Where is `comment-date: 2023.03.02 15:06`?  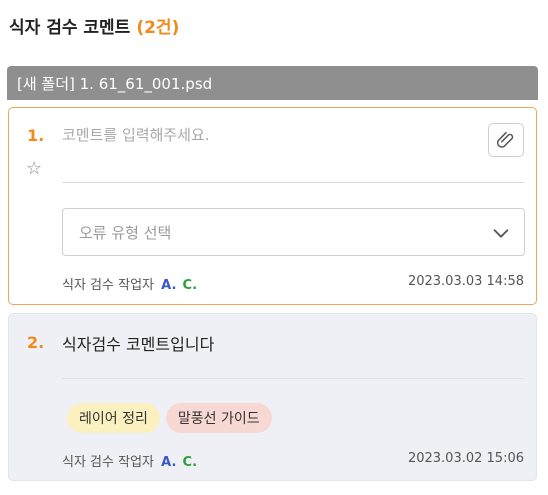 comment-date: 2023.03.02 15:06 is located at coordinates (465, 458).